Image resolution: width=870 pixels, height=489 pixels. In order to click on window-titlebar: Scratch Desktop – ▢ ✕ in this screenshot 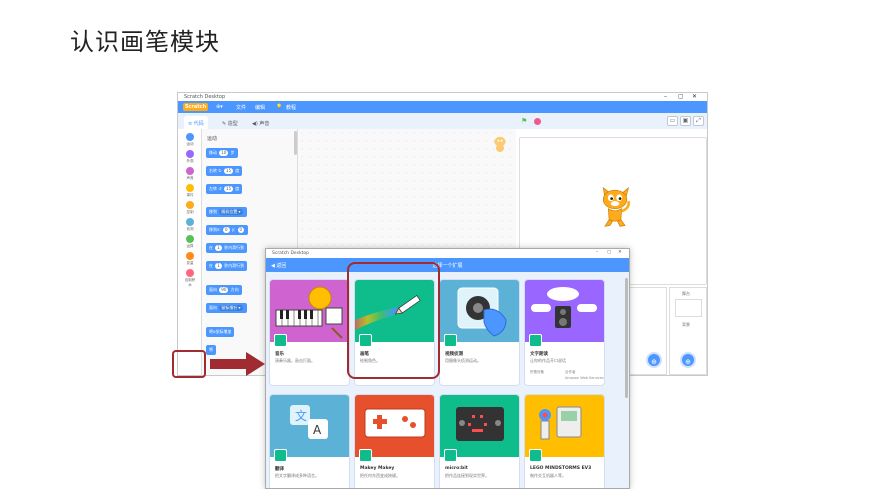, I will do `click(442, 97)`.